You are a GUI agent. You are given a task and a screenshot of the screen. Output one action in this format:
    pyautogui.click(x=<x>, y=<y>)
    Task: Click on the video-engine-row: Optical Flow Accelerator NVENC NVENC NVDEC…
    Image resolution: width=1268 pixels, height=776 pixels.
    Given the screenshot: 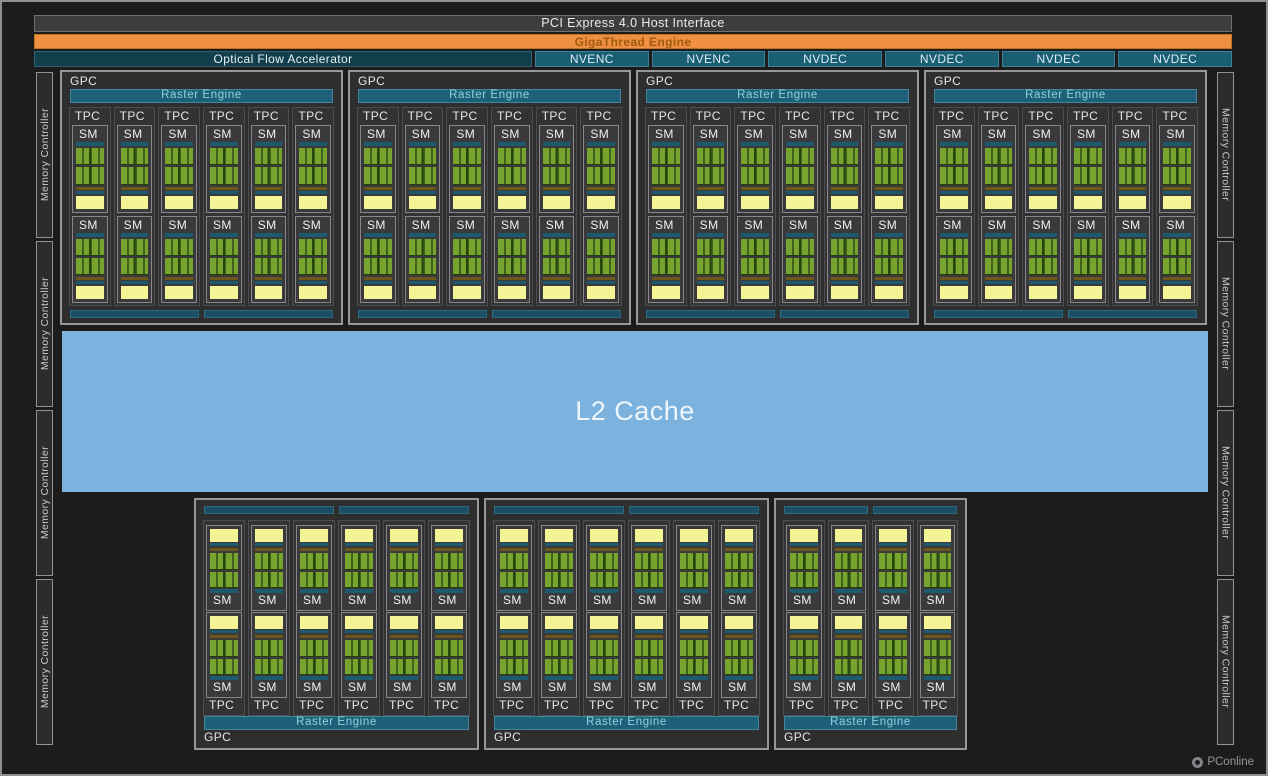 What is the action you would take?
    pyautogui.click(x=633, y=59)
    